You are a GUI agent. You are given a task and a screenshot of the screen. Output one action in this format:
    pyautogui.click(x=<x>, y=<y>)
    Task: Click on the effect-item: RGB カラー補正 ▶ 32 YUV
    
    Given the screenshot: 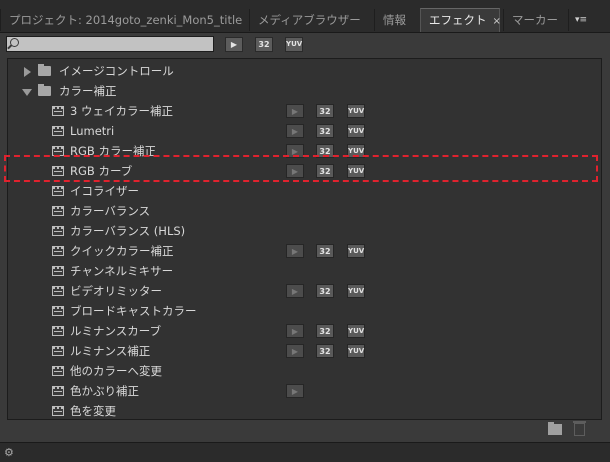 What is the action you would take?
    pyautogui.click(x=304, y=151)
    